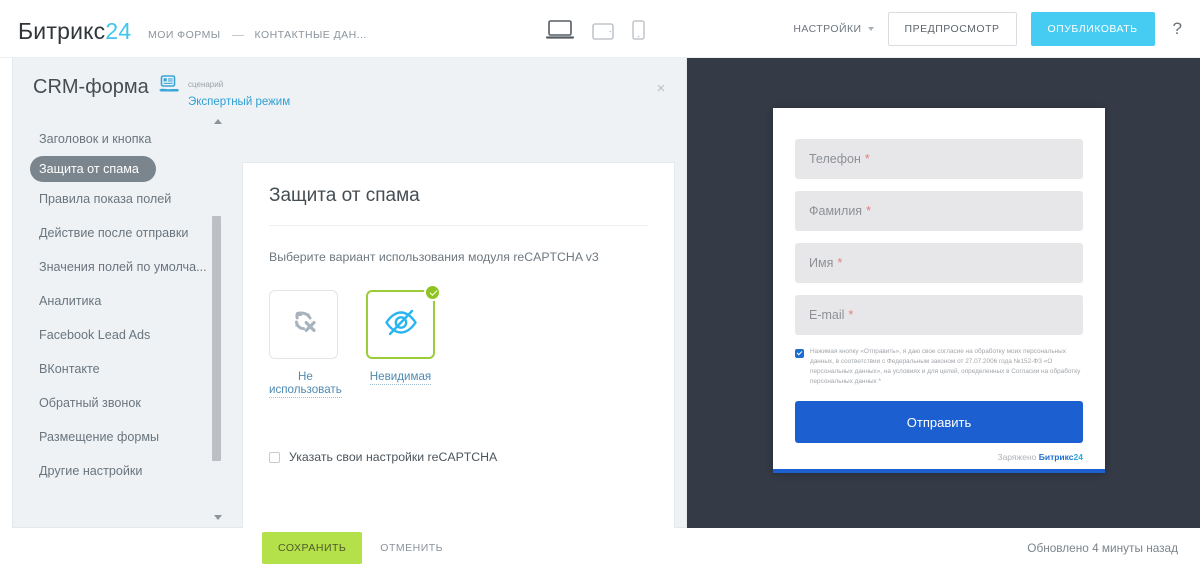 This screenshot has width=1200, height=567. What do you see at coordinates (638, 32) in the screenshot?
I see `mobile-preview-icon` at bounding box center [638, 32].